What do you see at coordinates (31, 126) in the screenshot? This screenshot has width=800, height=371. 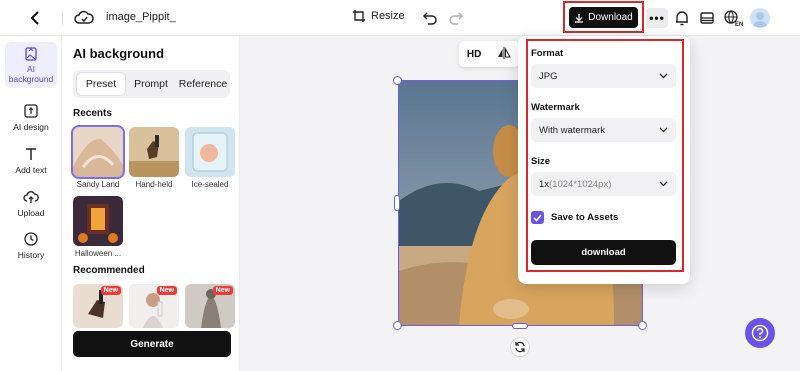 I see `rail-label: AI design` at bounding box center [31, 126].